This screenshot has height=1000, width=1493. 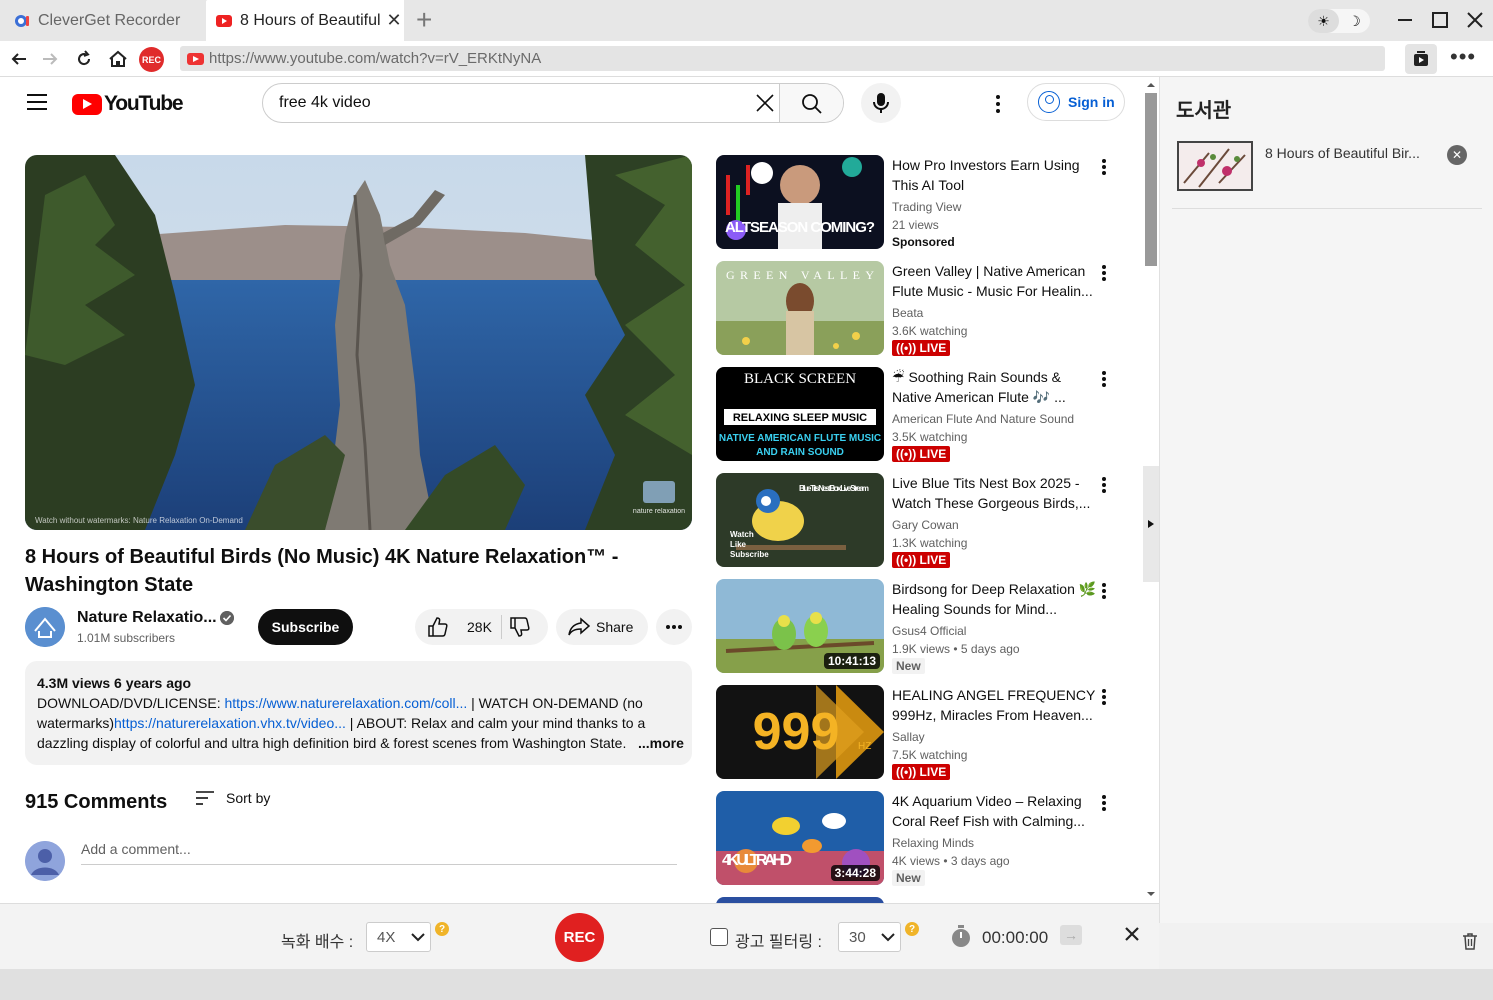 I want to click on subscribe-button: Subscribe, so click(x=305, y=627).